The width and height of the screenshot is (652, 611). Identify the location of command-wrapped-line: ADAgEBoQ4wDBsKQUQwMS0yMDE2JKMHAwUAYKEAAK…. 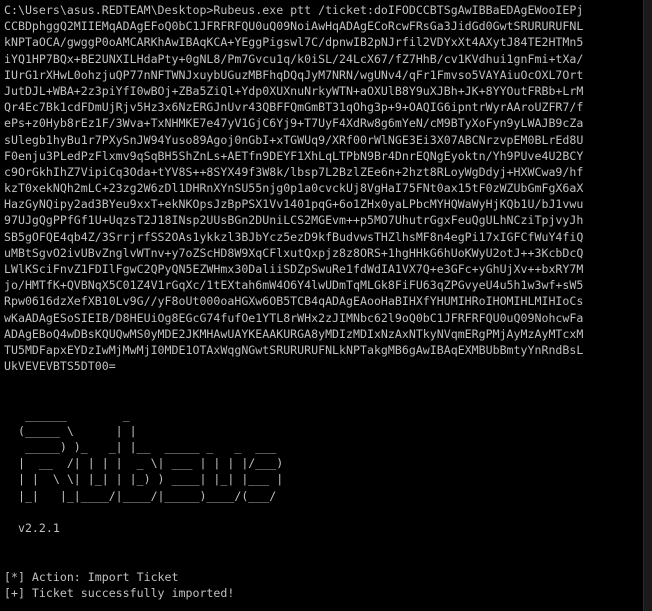
(294, 333).